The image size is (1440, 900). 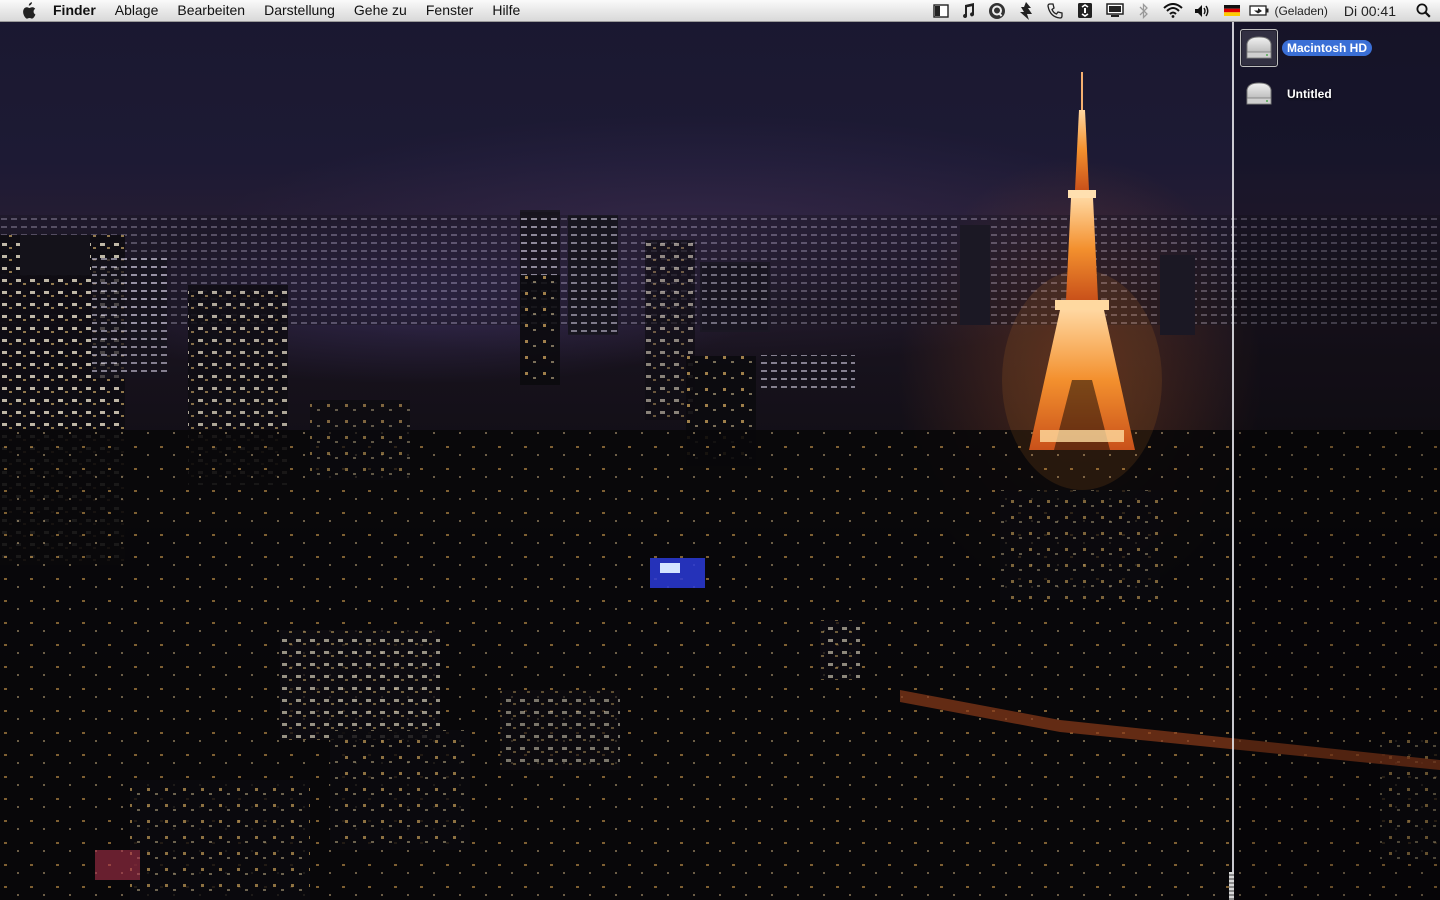 I want to click on spotlight-search-icon, so click(x=1423, y=10).